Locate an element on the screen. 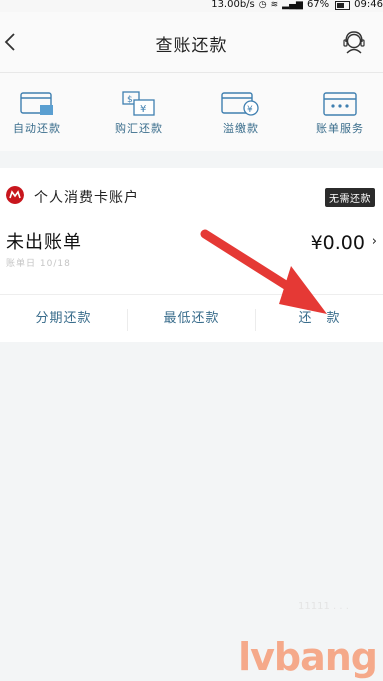 This screenshot has width=383, height=681. status-bar-right: 13.00b/s ◷ ≋ ▂▄▆ 67% 09:46 is located at coordinates (297, 5).